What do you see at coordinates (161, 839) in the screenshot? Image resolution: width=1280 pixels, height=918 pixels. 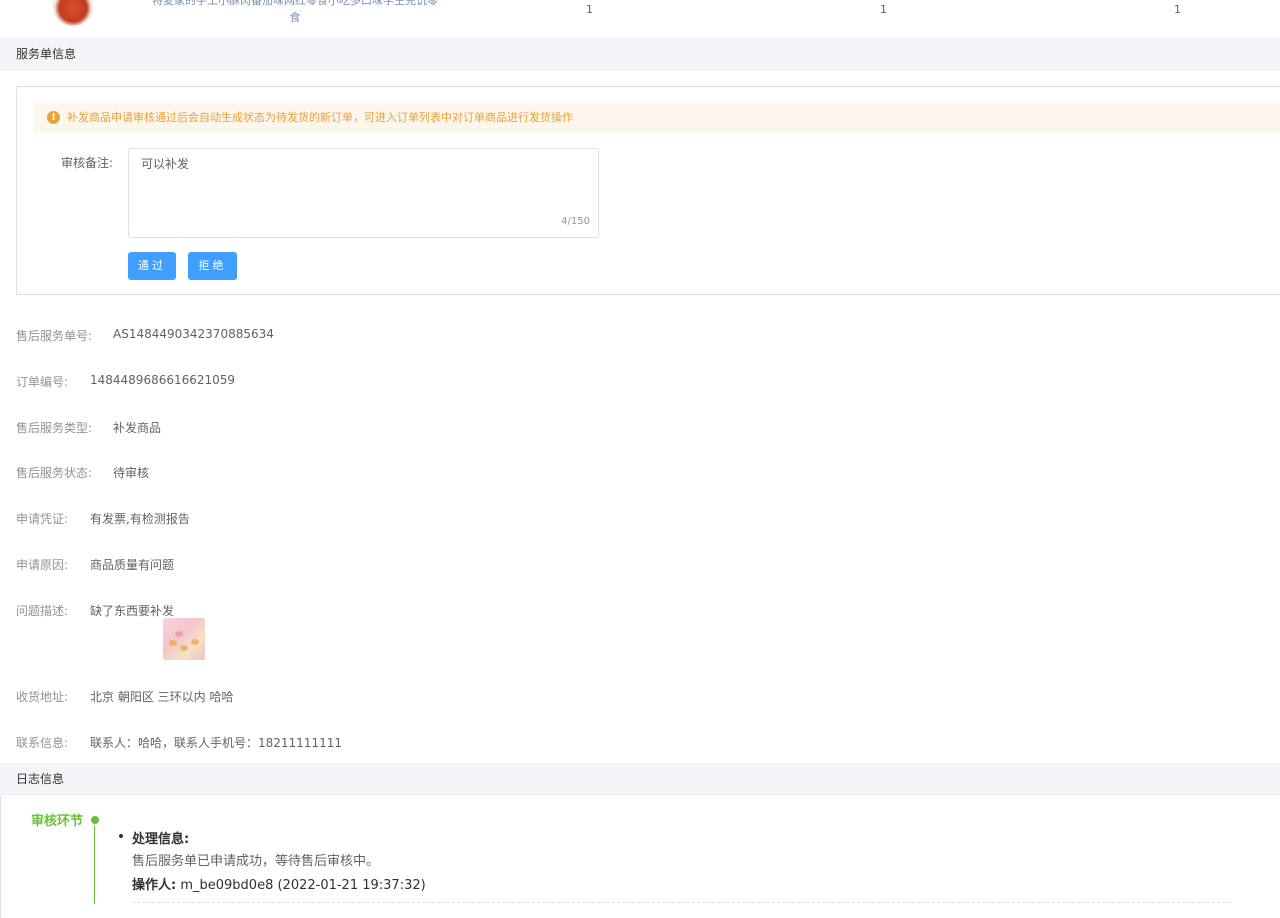 I see `log-entry-title: 处理信息:` at bounding box center [161, 839].